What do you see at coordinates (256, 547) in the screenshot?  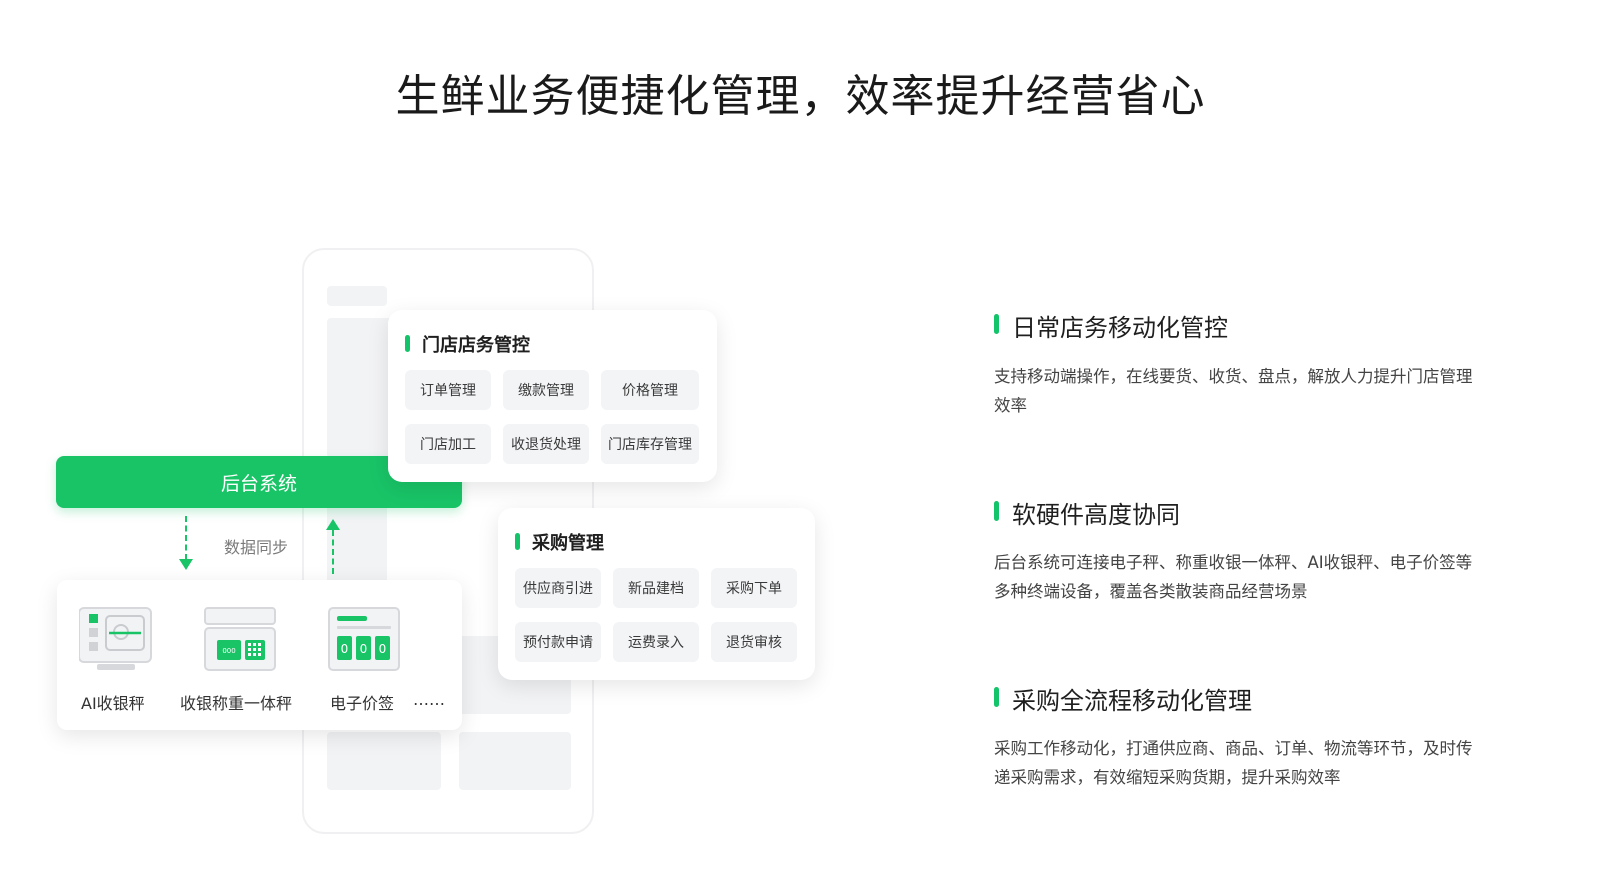 I see `data-sync-label: 数据同步` at bounding box center [256, 547].